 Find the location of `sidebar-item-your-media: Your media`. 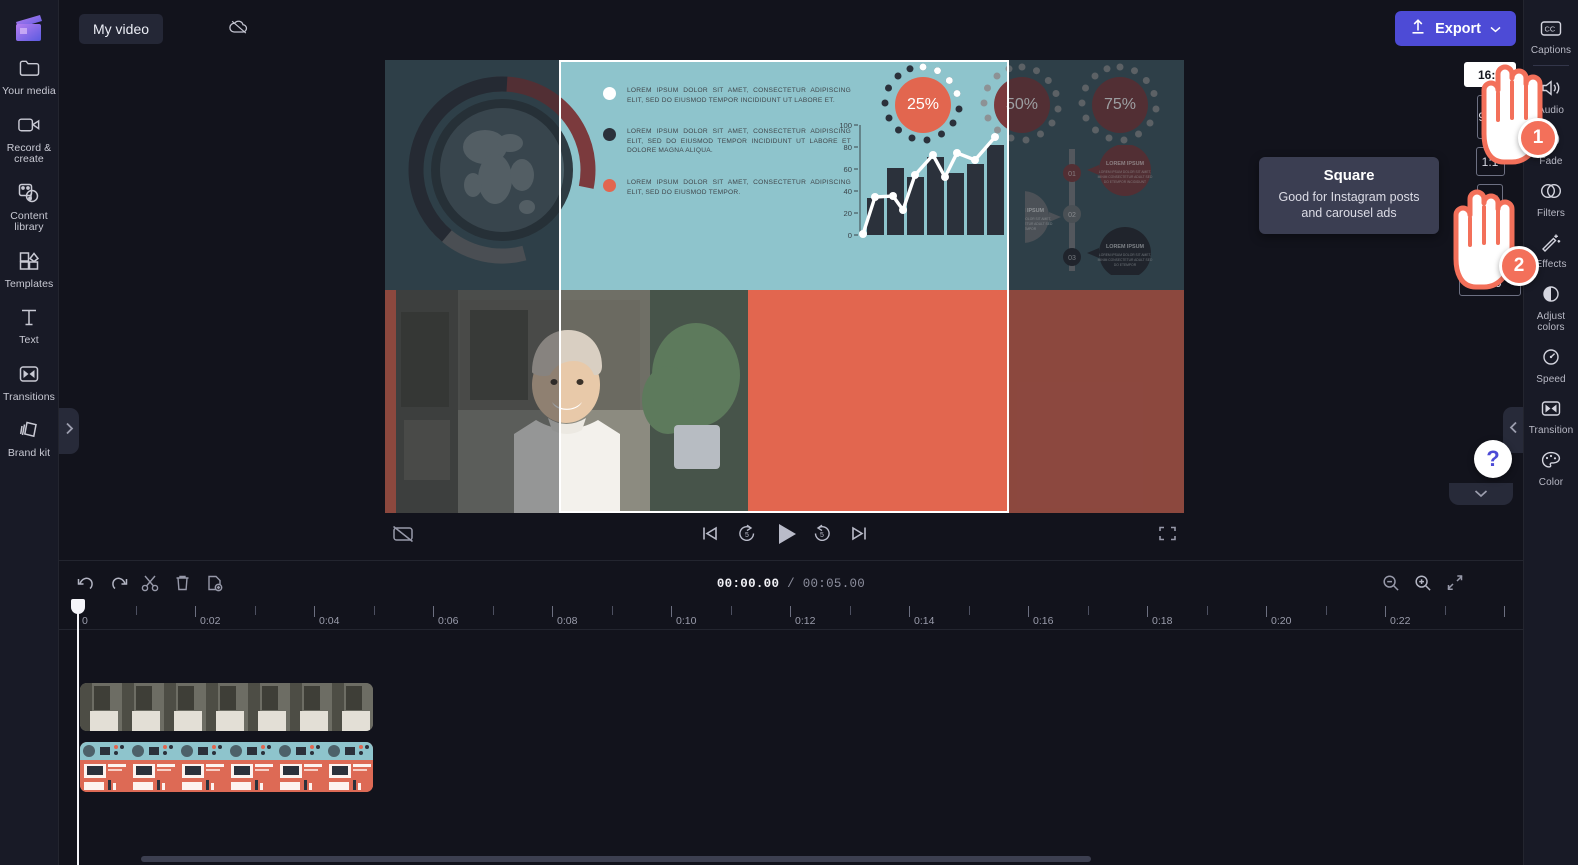

sidebar-item-your-media: Your media is located at coordinates (29, 74).